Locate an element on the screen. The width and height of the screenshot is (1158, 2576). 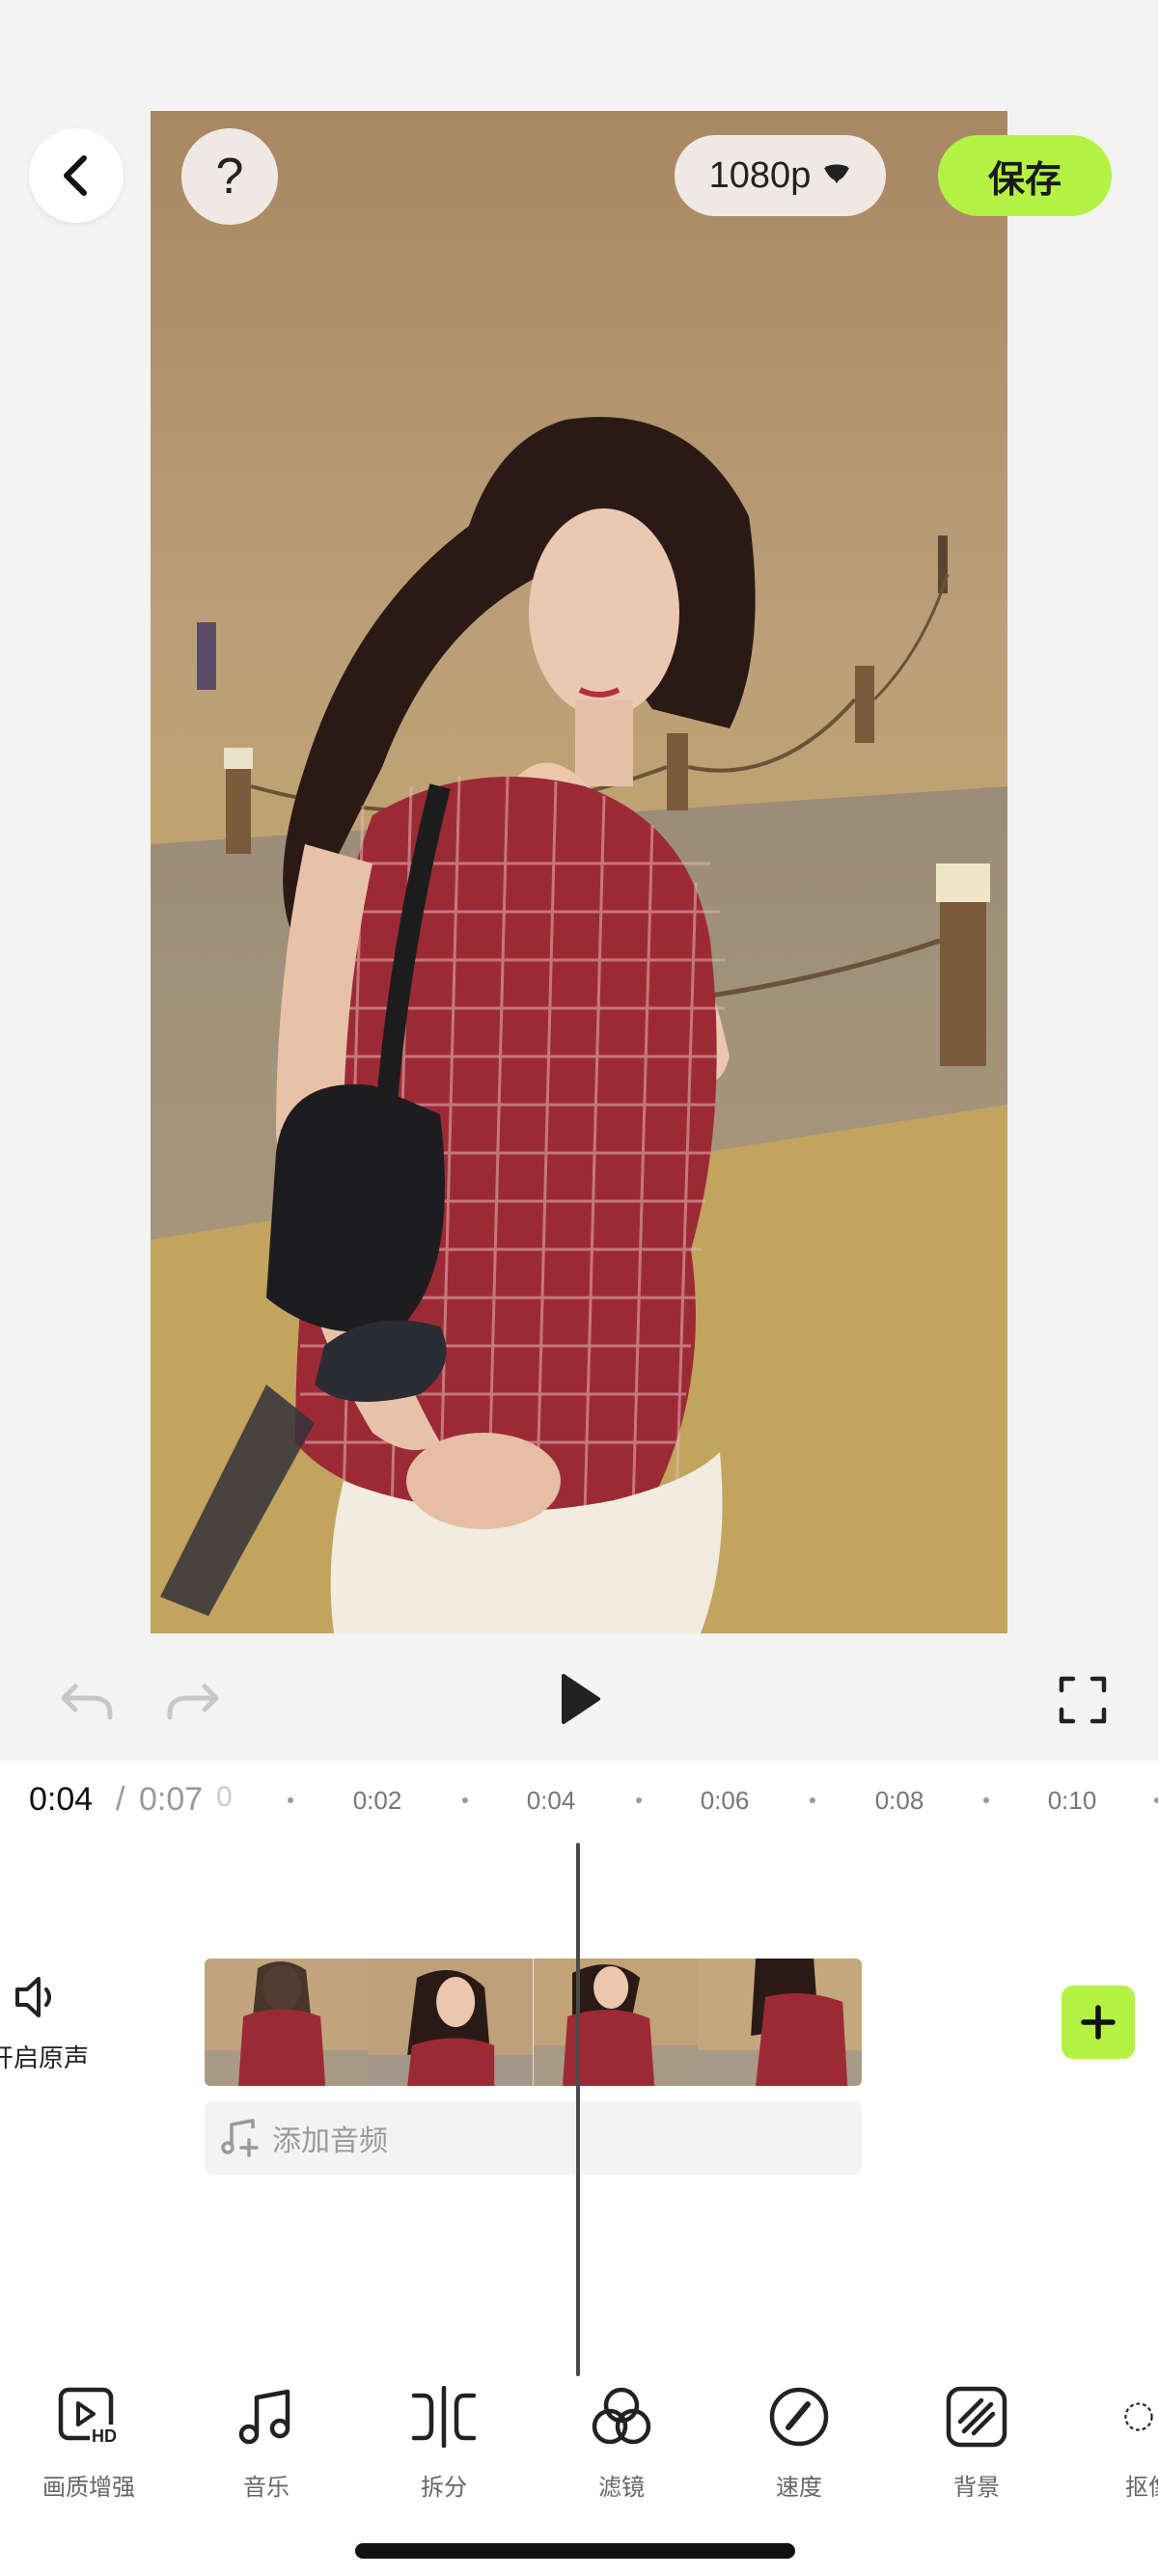
tool-label: 速度 is located at coordinates (799, 2488).